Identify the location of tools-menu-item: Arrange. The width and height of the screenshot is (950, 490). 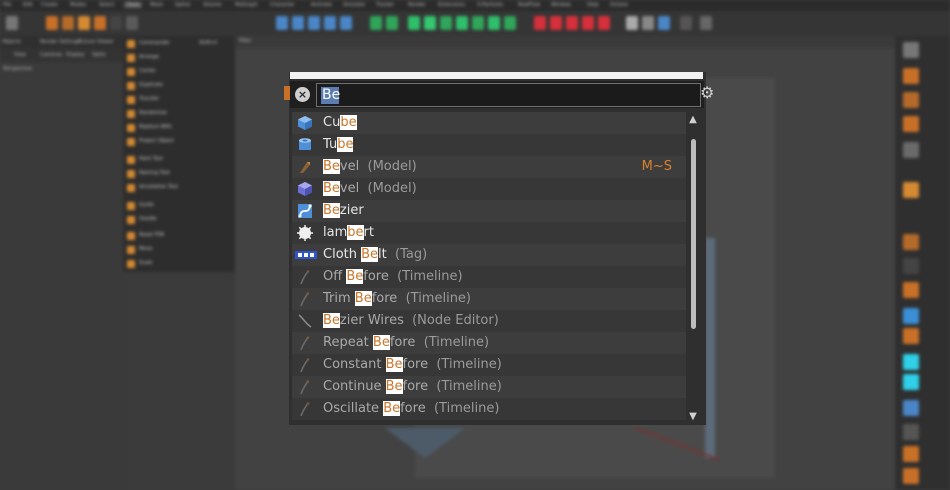
(179, 58).